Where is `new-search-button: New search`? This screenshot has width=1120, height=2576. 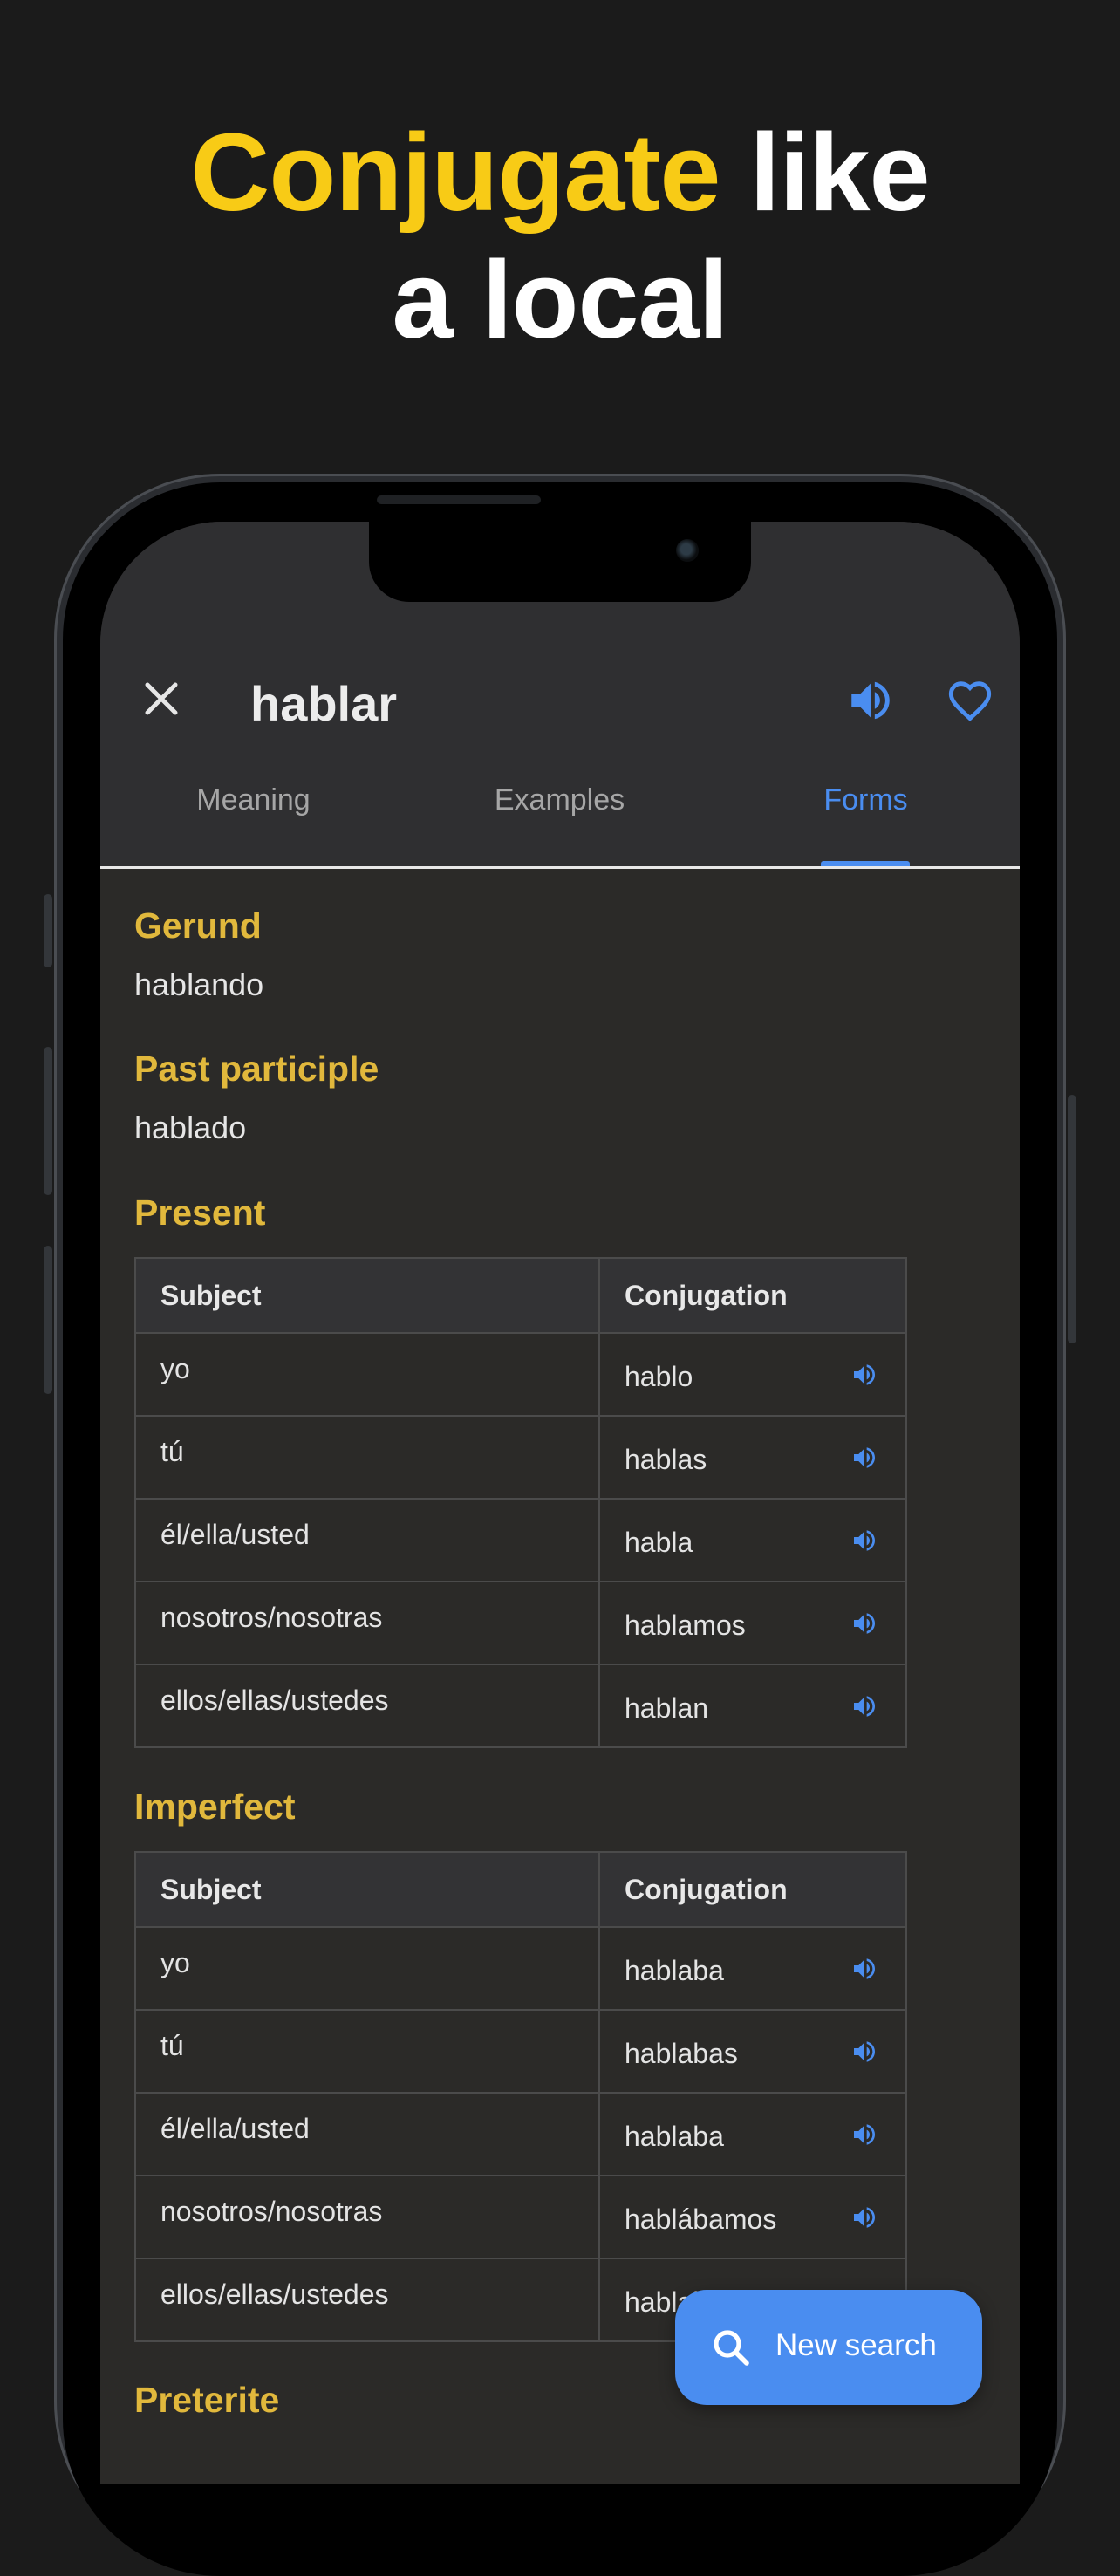 new-search-button: New search is located at coordinates (828, 2347).